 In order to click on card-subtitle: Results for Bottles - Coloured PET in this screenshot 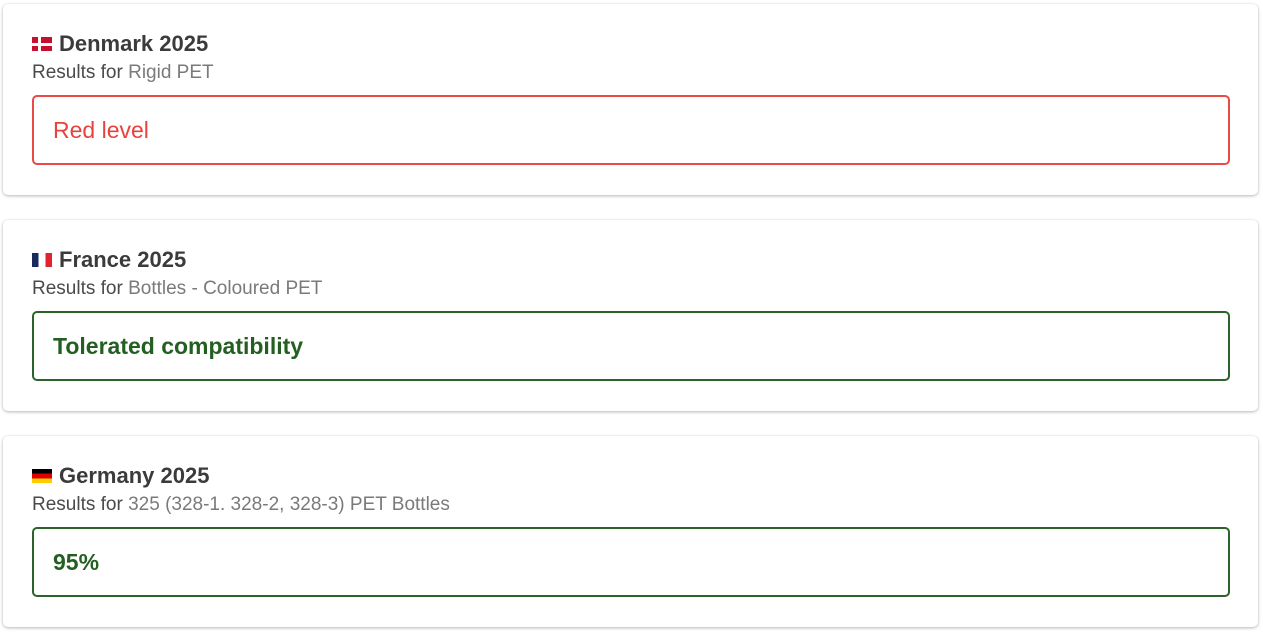, I will do `click(177, 289)`.